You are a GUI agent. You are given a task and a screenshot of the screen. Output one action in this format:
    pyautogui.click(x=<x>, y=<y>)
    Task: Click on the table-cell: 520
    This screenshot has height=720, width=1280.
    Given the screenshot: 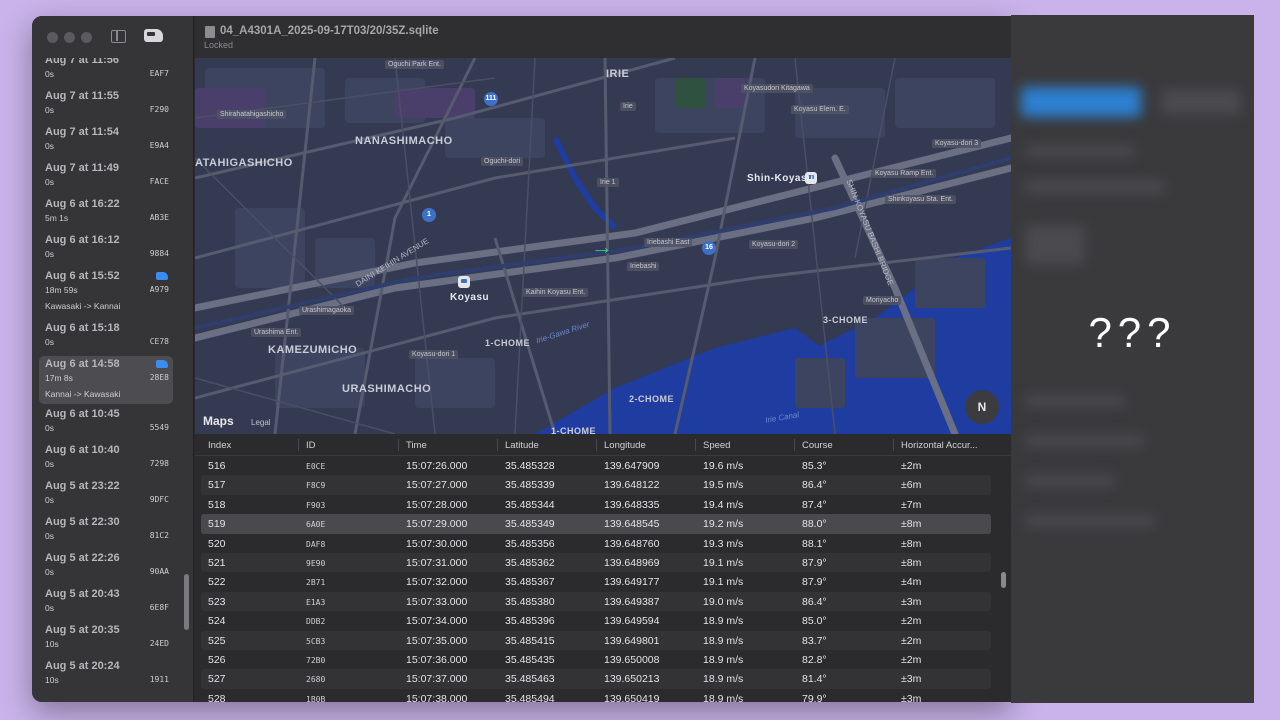 What is the action you would take?
    pyautogui.click(x=217, y=543)
    